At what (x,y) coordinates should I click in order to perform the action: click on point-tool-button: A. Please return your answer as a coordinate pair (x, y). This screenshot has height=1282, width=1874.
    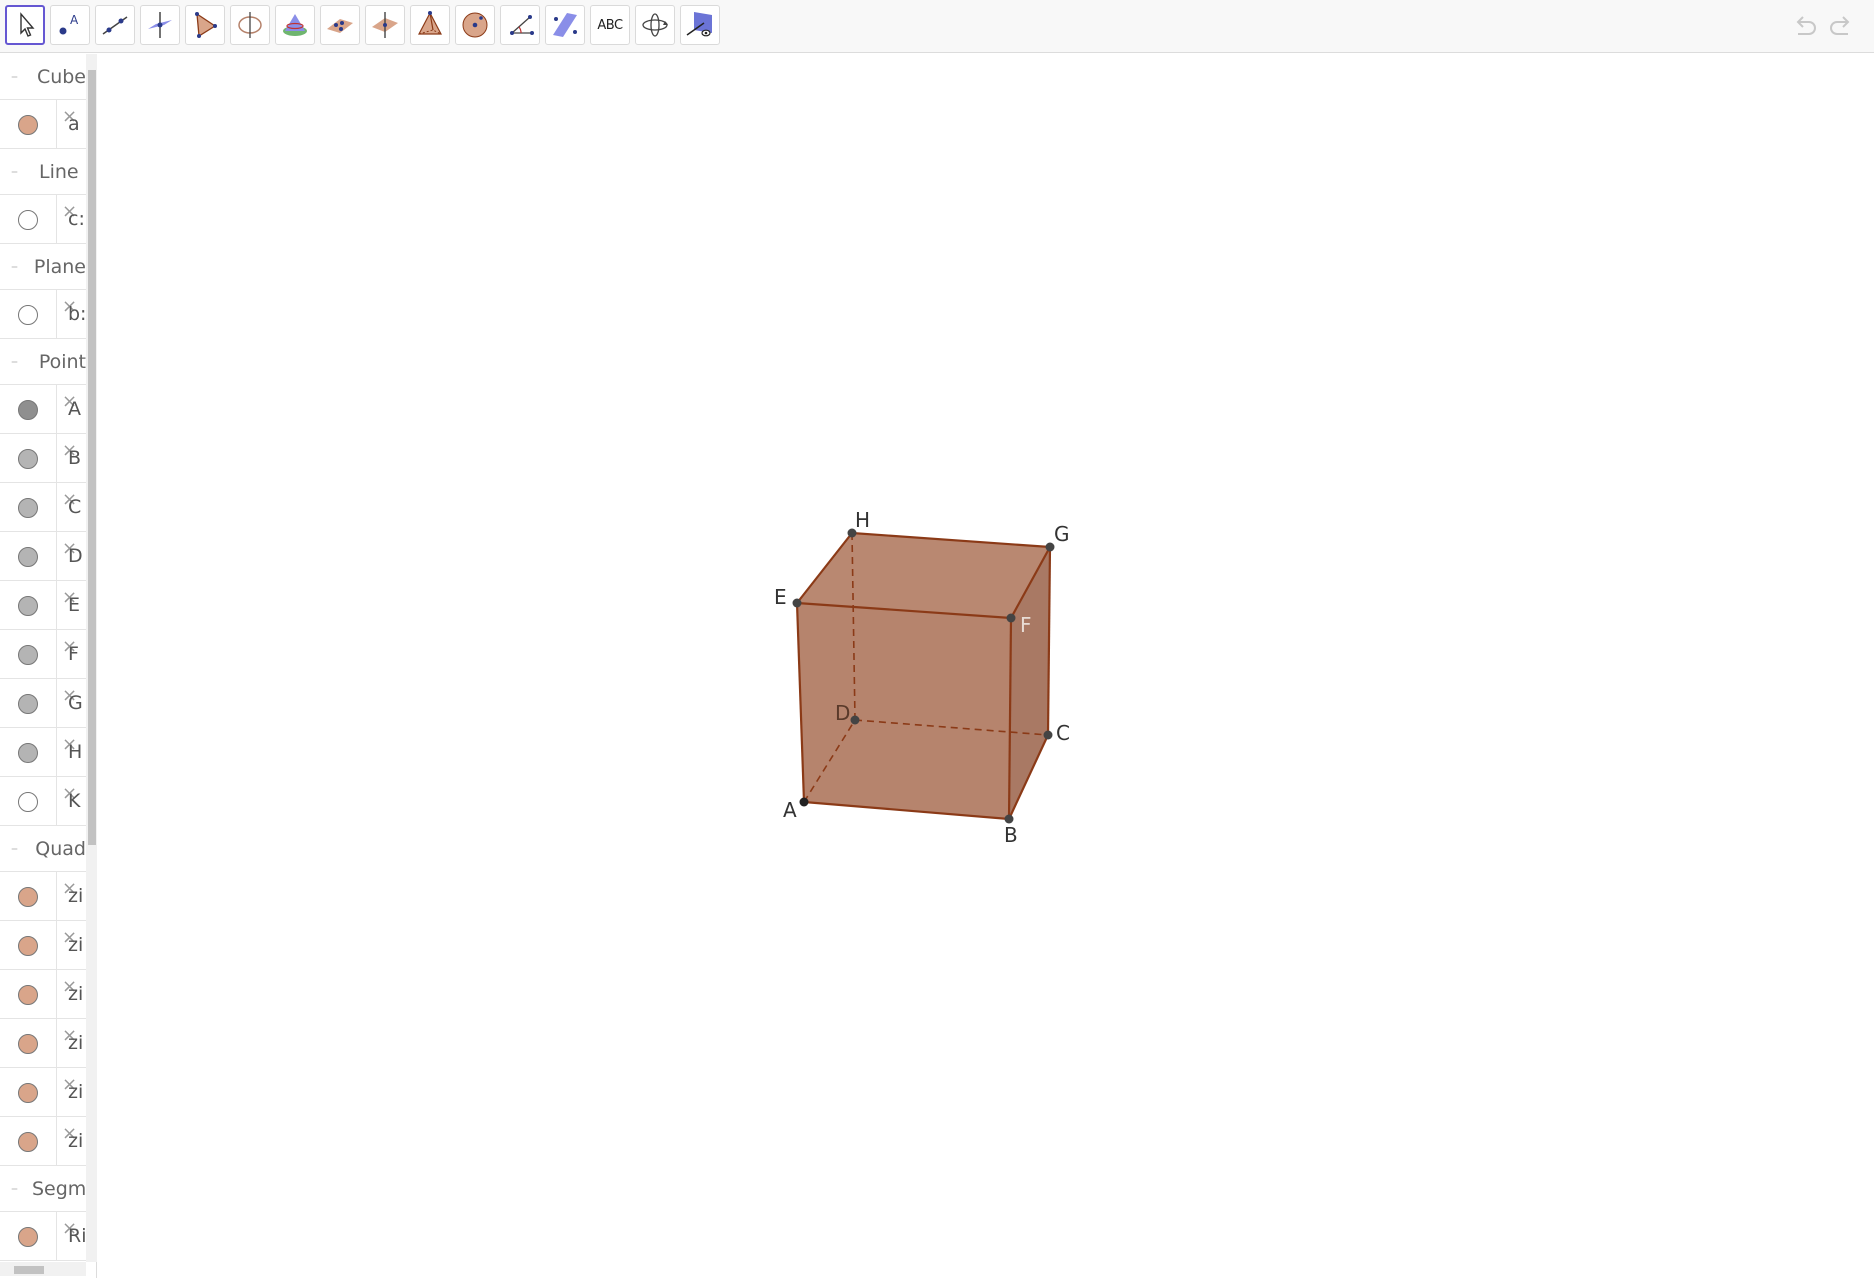
    Looking at the image, I should click on (70, 25).